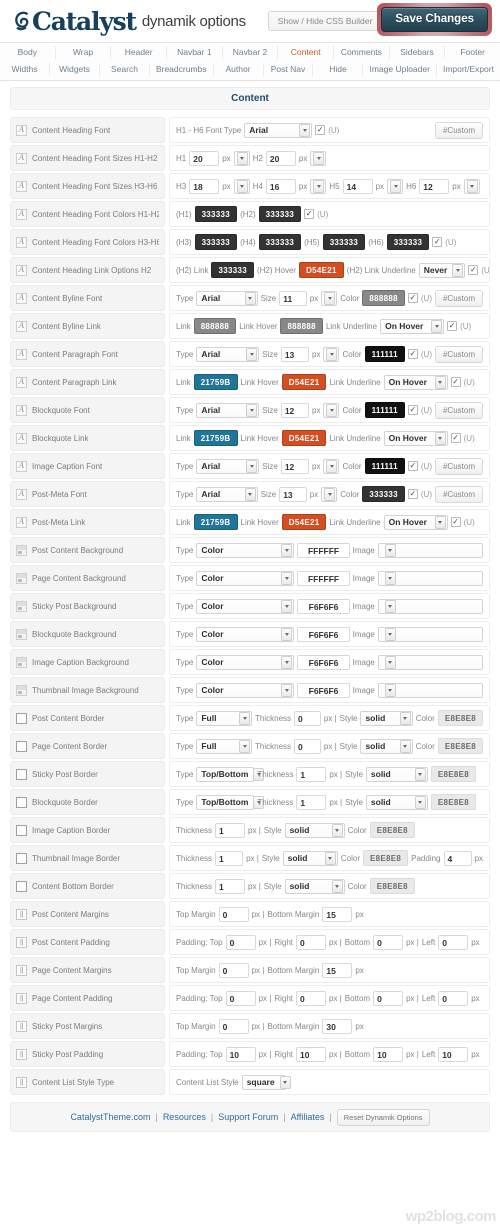  I want to click on border-padding-input: 4, so click(457, 858).